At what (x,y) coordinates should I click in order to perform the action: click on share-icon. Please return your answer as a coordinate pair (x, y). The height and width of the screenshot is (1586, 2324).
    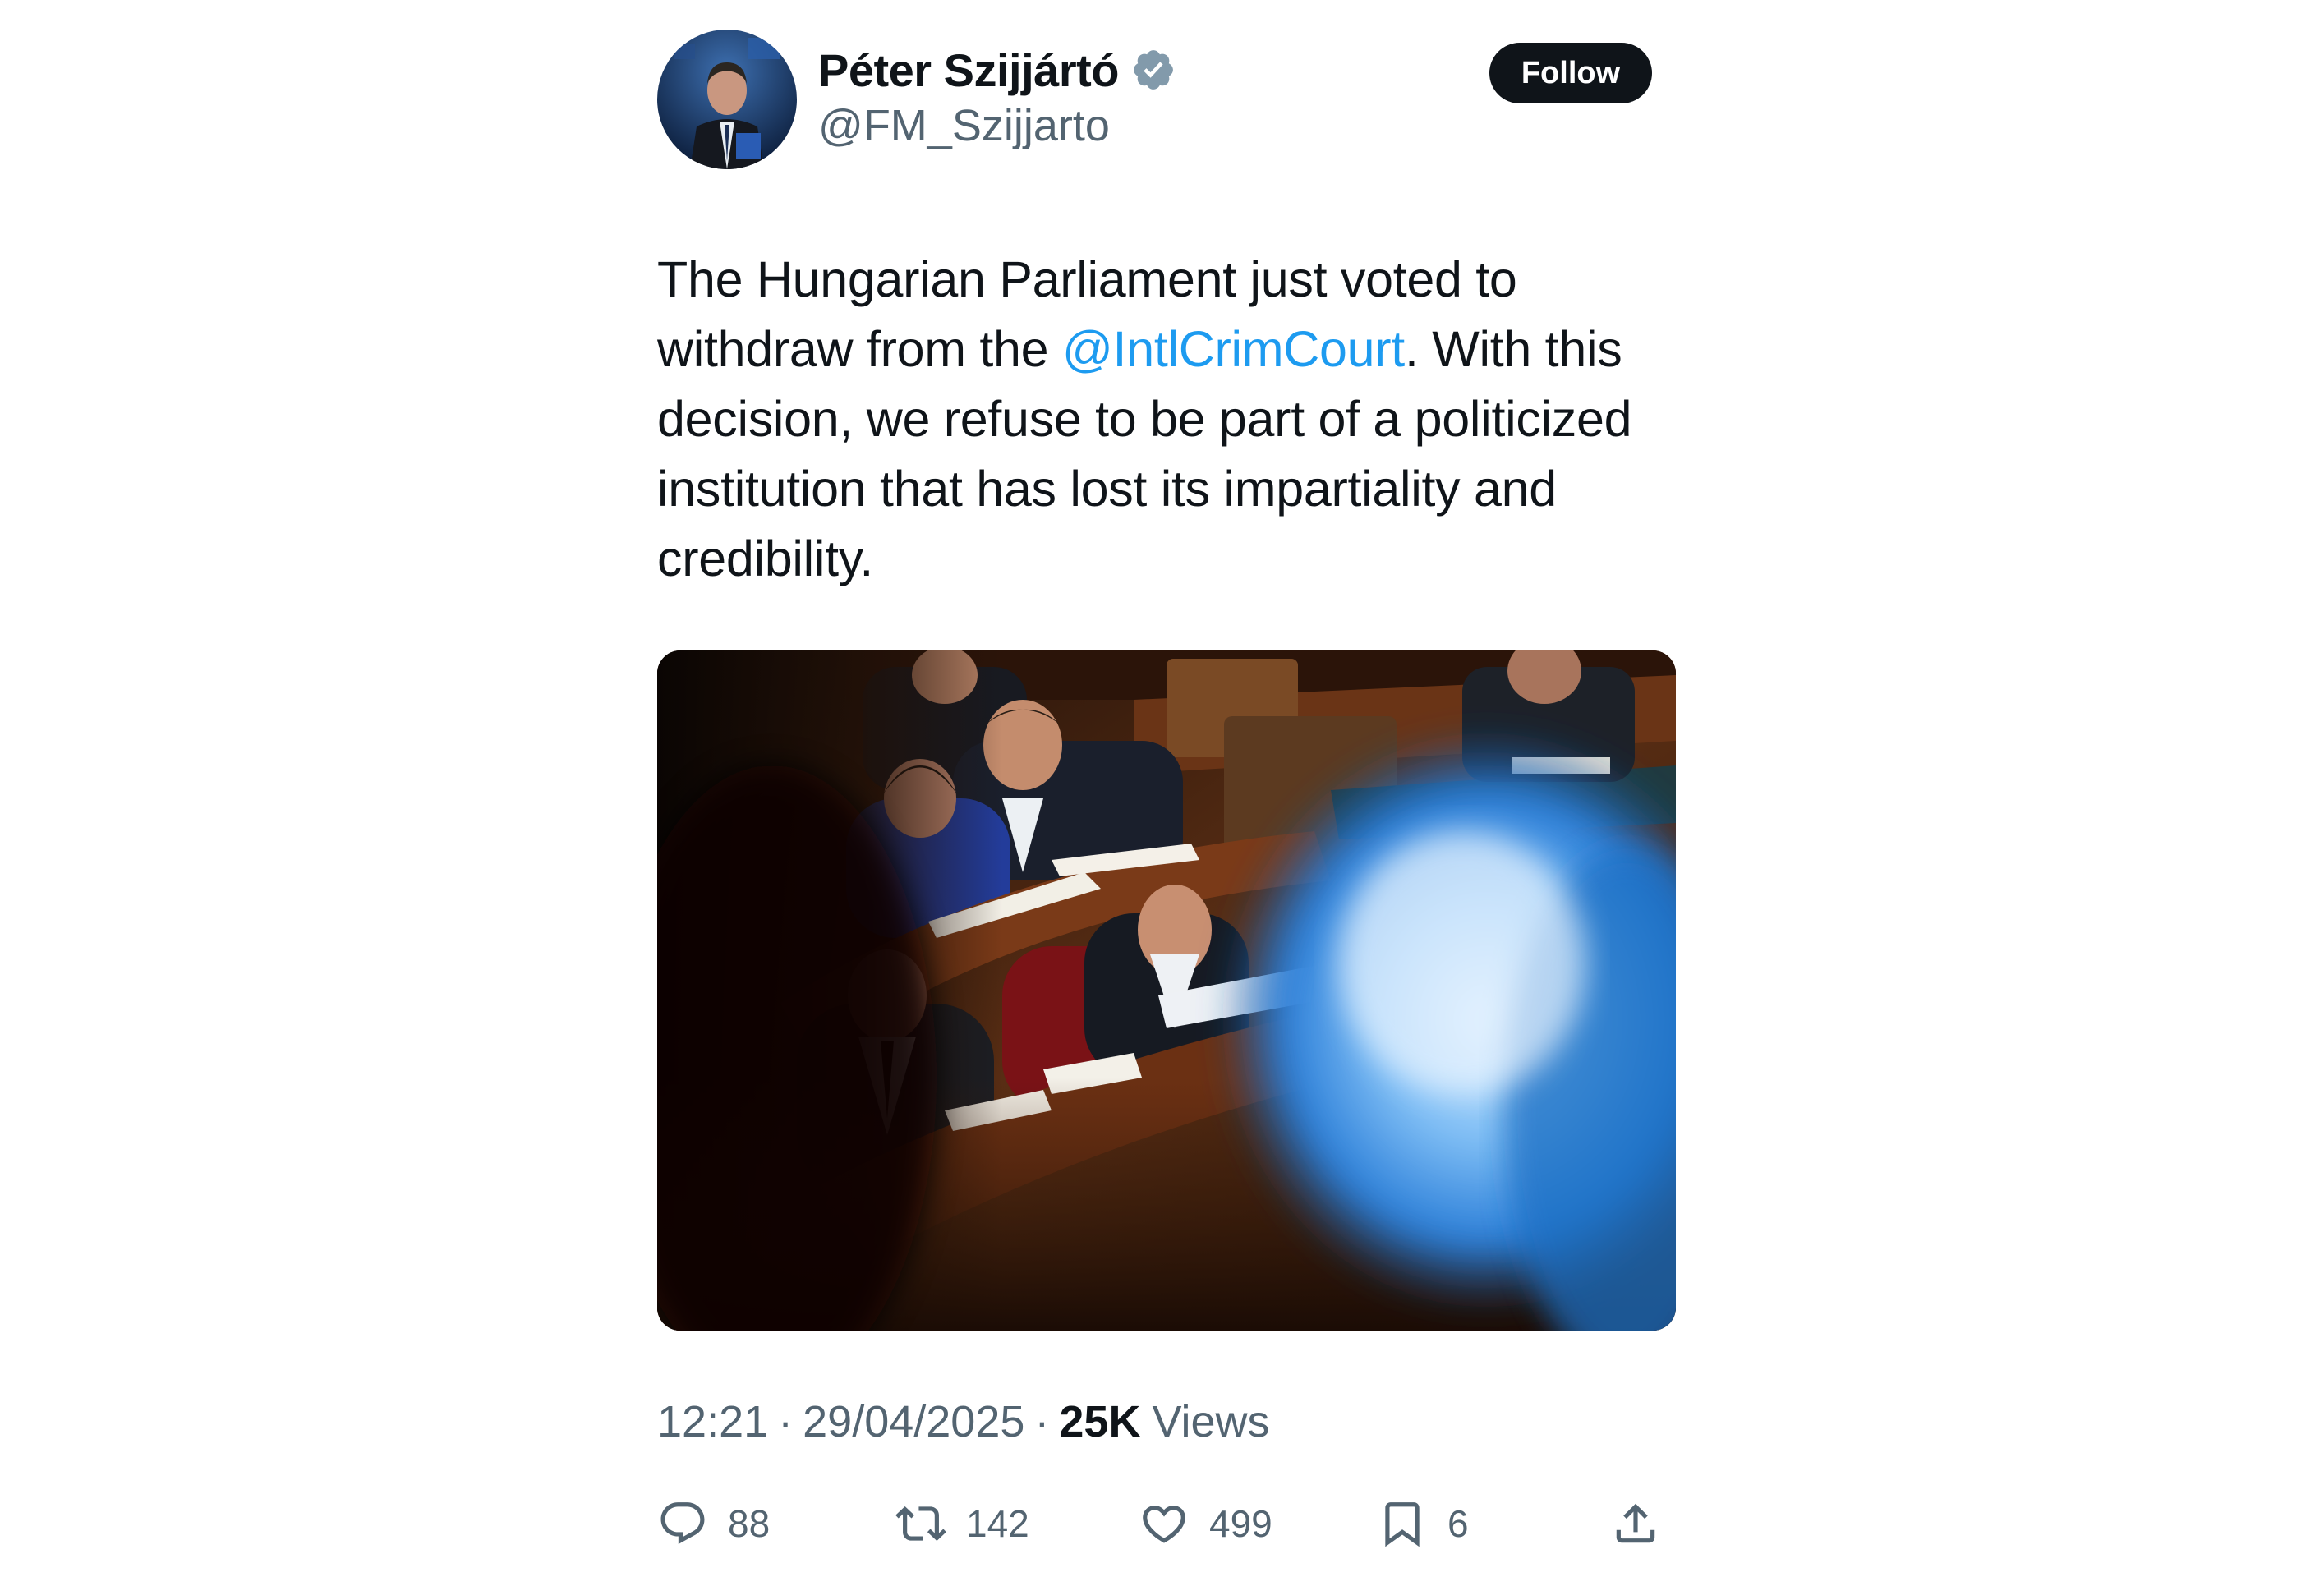
    Looking at the image, I should click on (1635, 1523).